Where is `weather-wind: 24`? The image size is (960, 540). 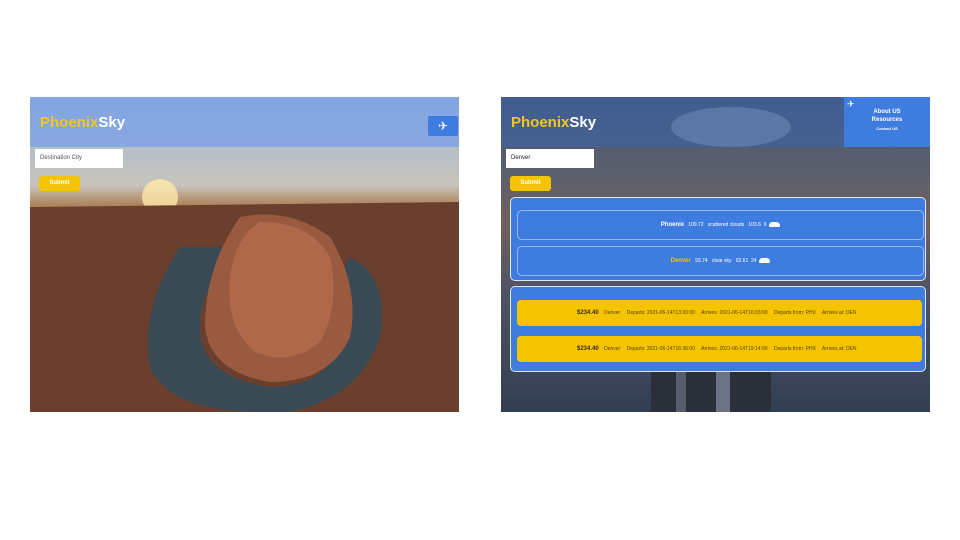
weather-wind: 24 is located at coordinates (754, 261).